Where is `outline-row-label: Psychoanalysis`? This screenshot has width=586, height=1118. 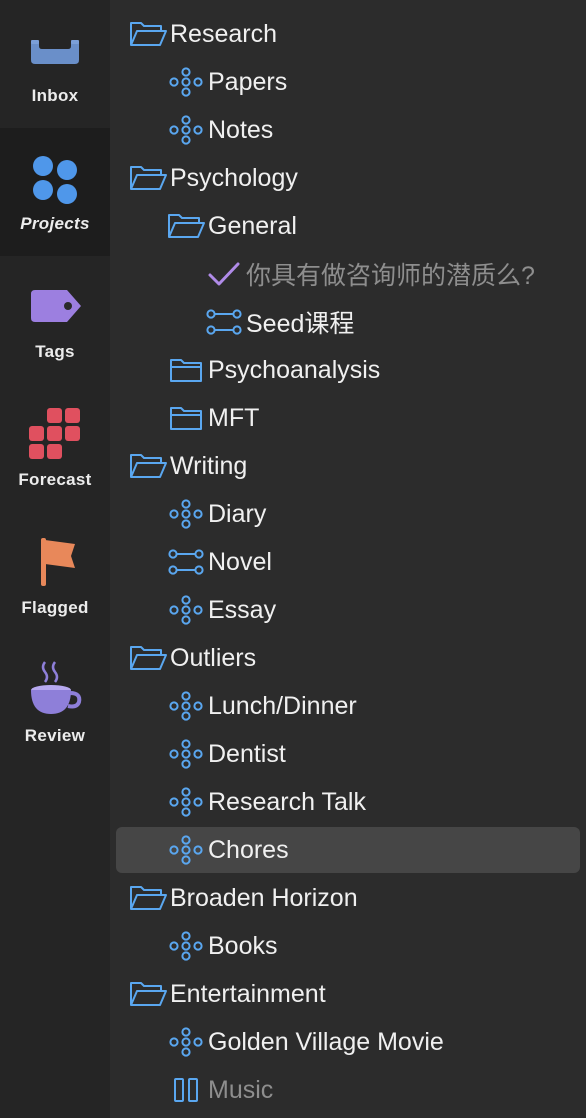 outline-row-label: Psychoanalysis is located at coordinates (294, 369).